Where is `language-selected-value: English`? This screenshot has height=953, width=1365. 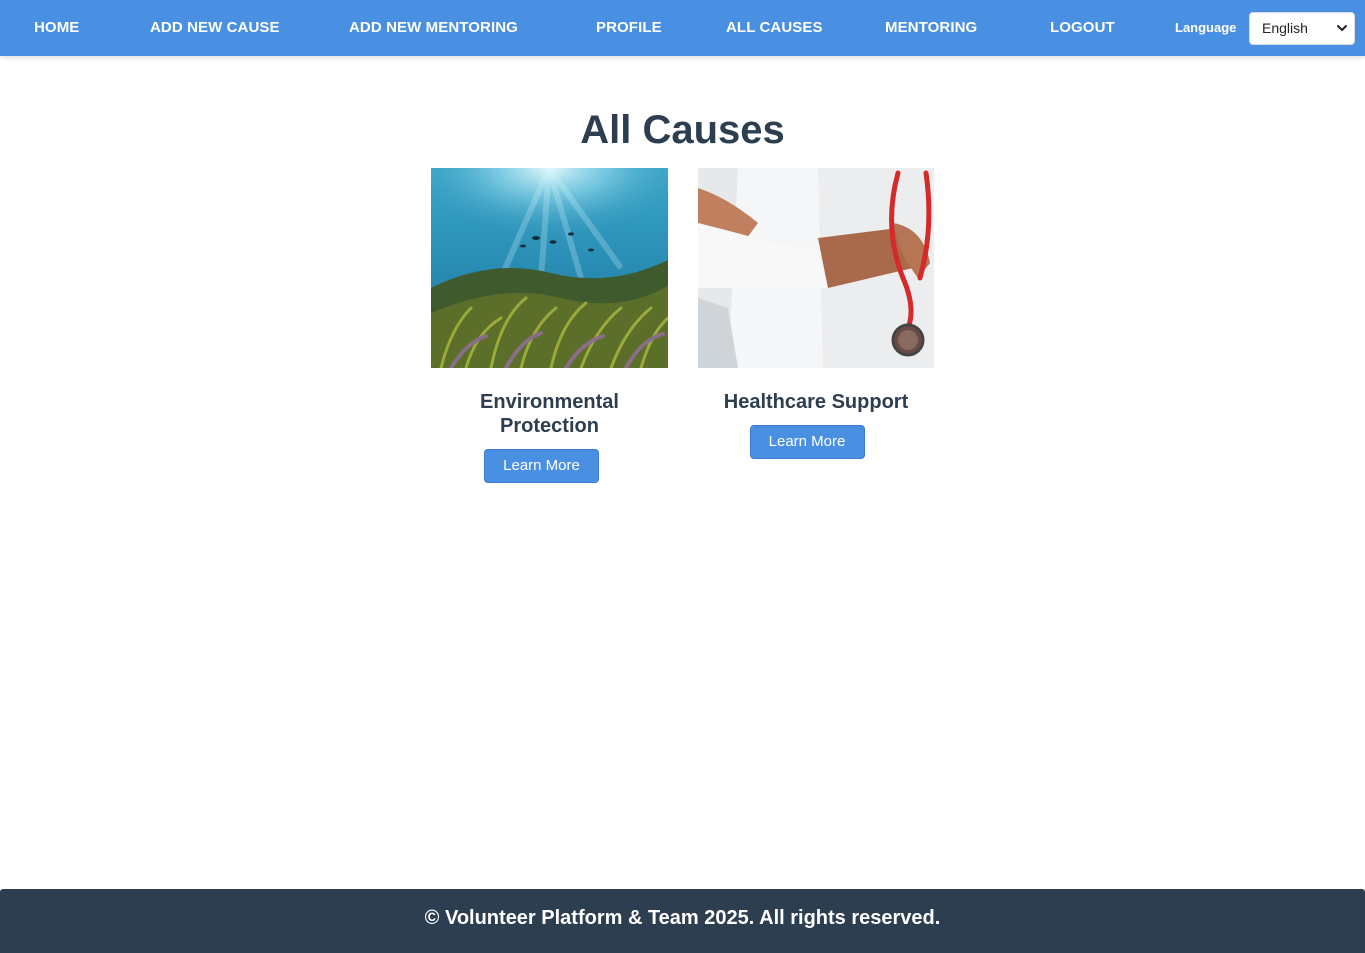 language-selected-value: English is located at coordinates (1285, 28).